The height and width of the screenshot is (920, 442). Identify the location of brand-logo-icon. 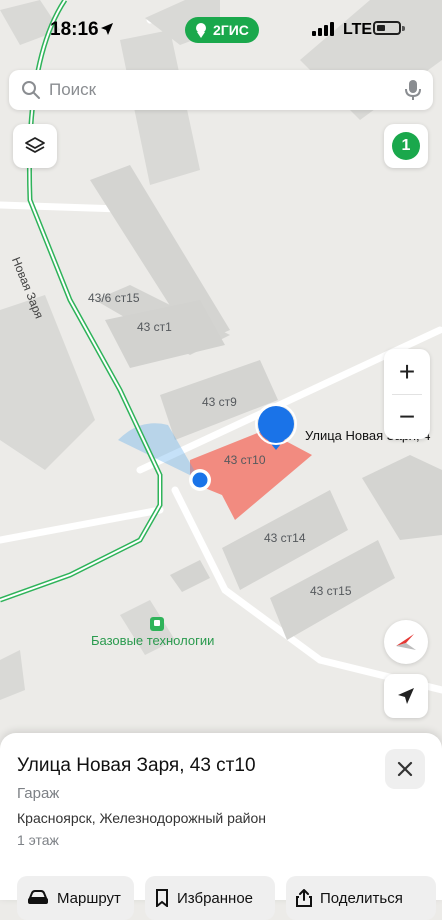
(201, 30).